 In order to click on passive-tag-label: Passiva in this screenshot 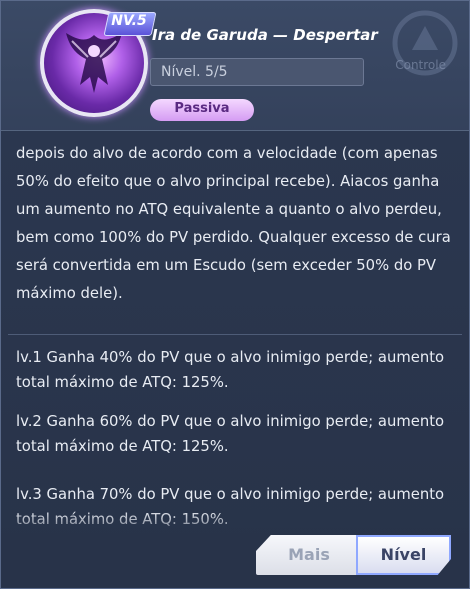, I will do `click(202, 108)`.